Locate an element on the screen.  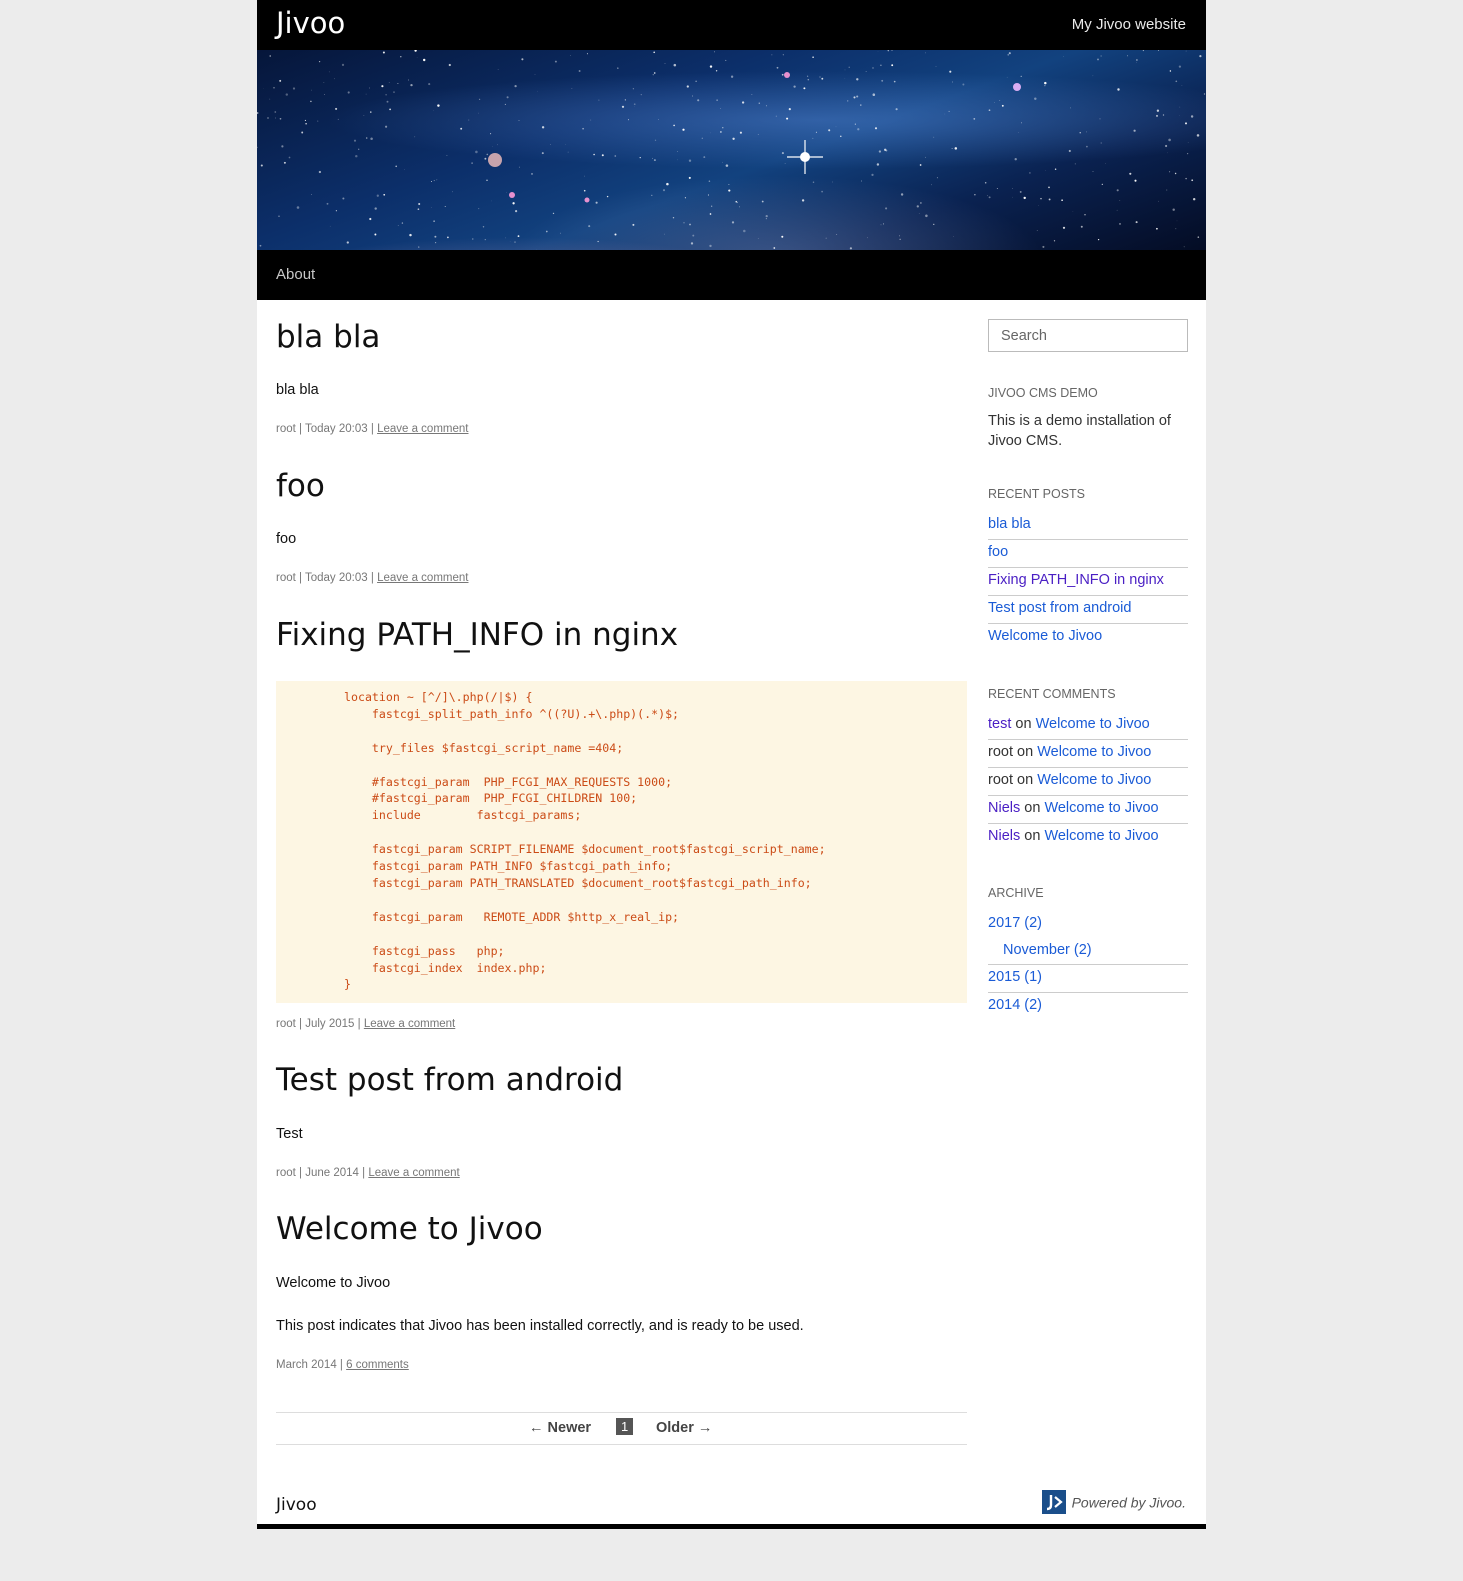
header-banner-image is located at coordinates (731, 150).